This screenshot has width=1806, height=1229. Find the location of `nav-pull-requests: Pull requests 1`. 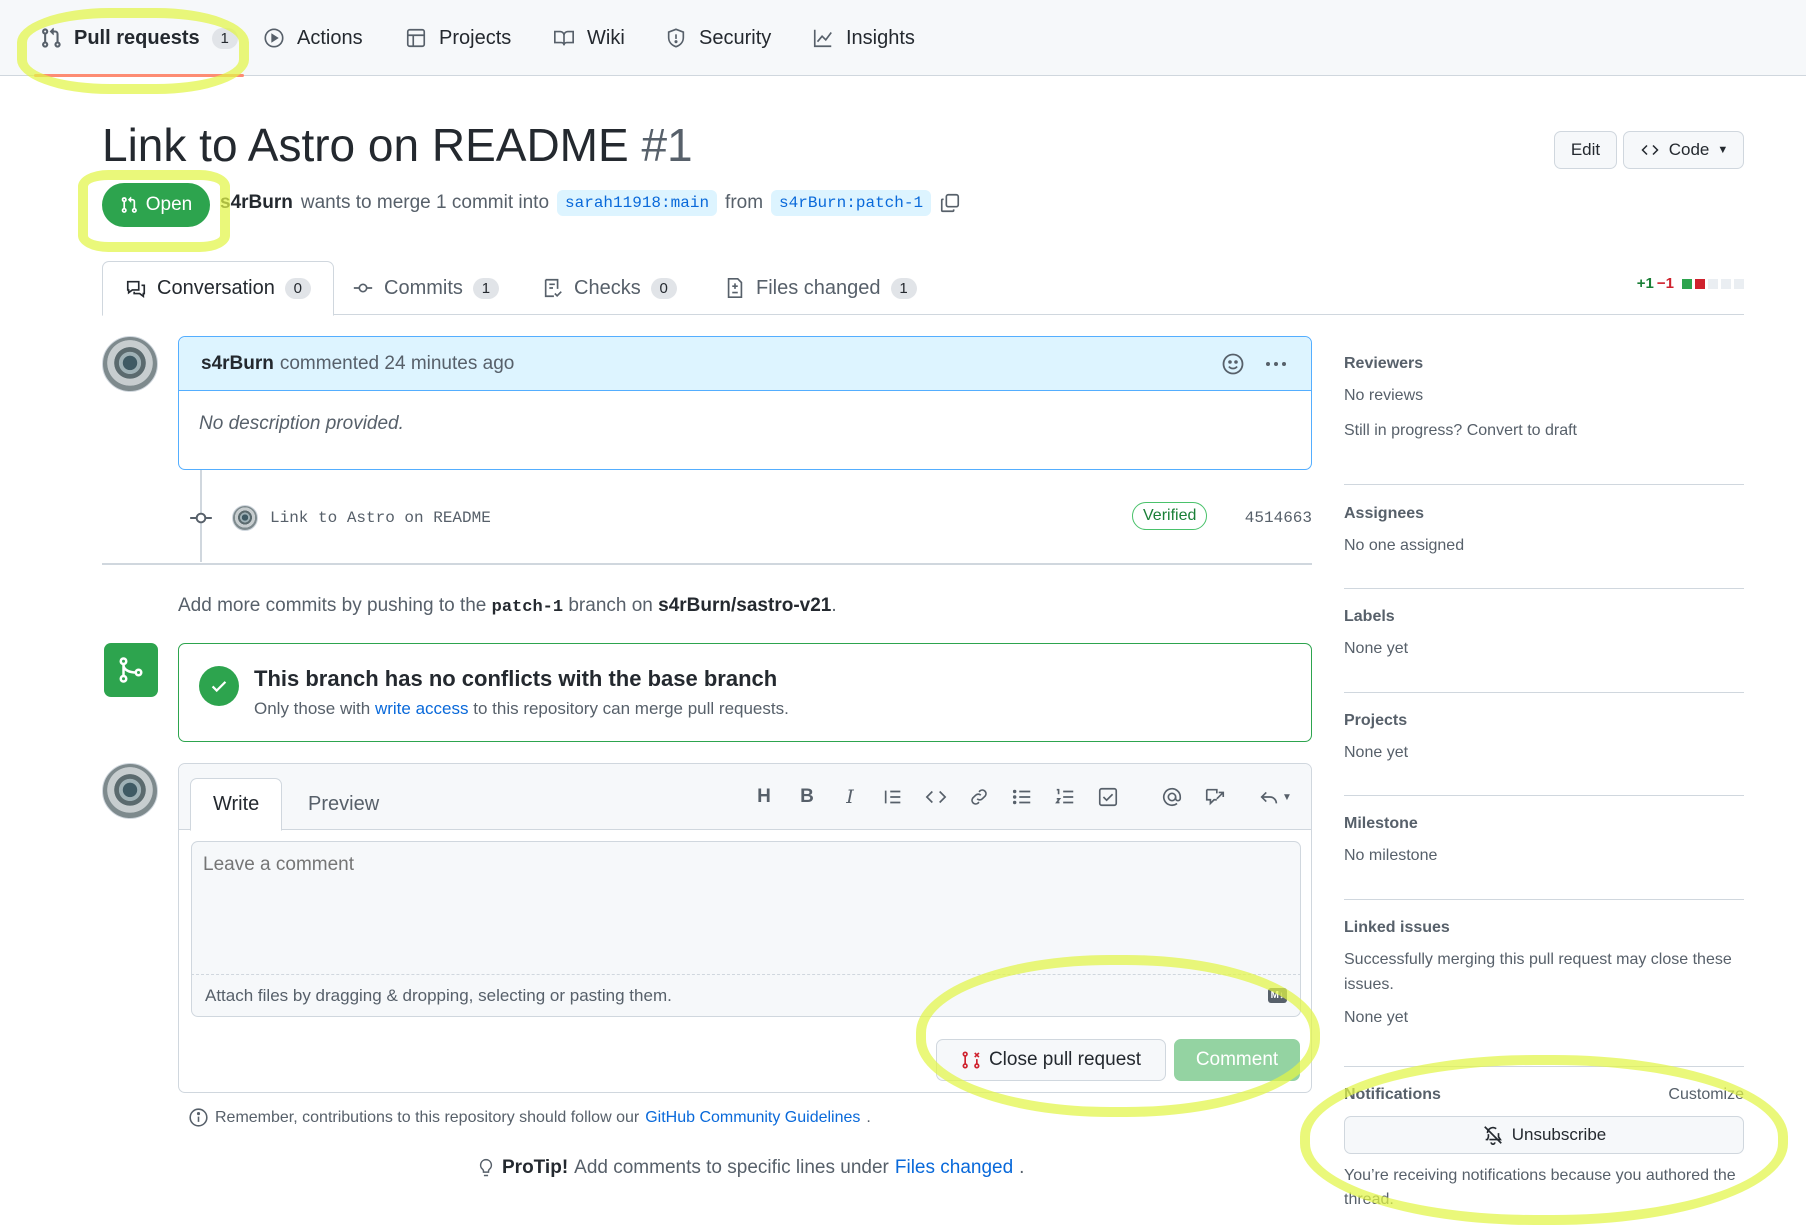

nav-pull-requests: Pull requests 1 is located at coordinates (139, 38).